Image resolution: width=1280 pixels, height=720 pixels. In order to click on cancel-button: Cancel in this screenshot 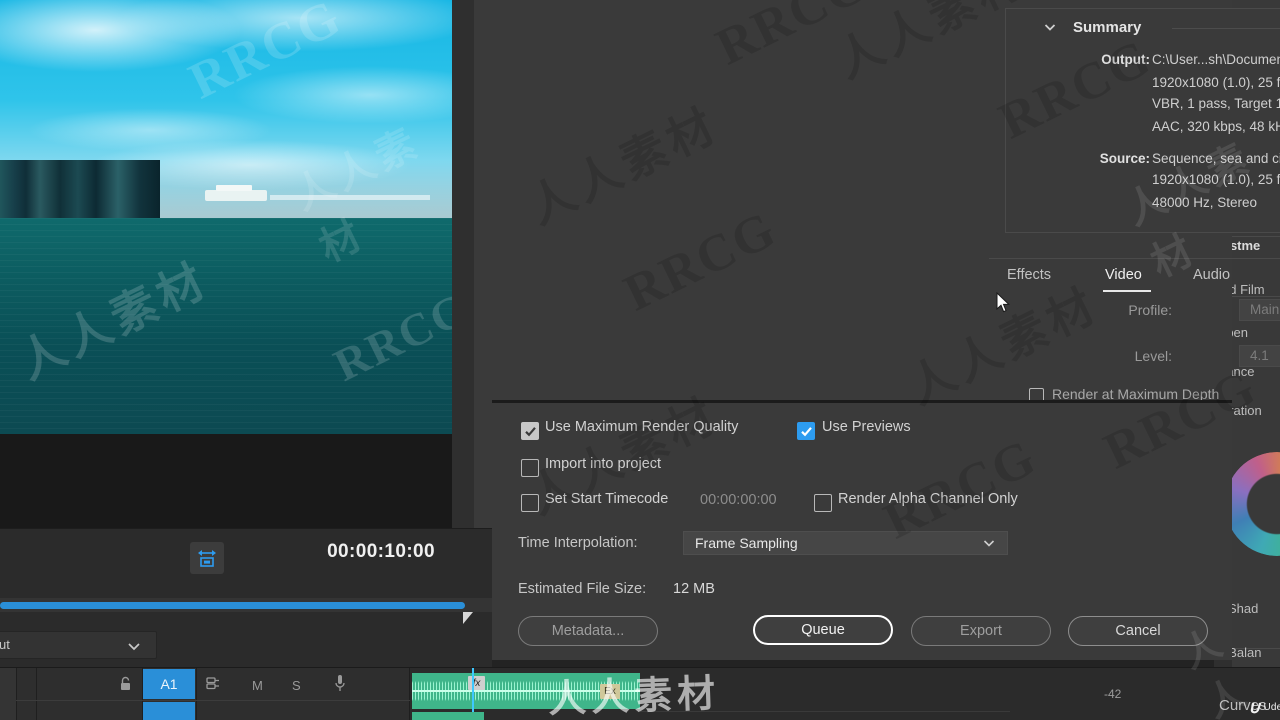, I will do `click(1138, 631)`.